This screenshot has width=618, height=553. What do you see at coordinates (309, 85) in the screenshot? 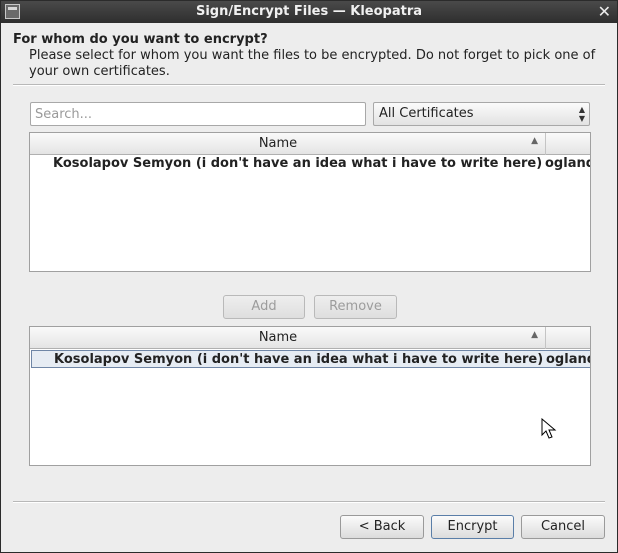
I see `header-divider` at bounding box center [309, 85].